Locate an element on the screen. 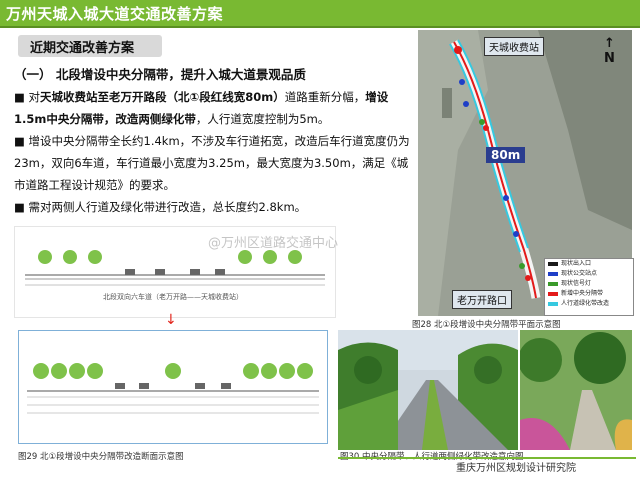 This screenshot has width=640, height=480. legend-label: 新增中央分隔带 is located at coordinates (582, 293).